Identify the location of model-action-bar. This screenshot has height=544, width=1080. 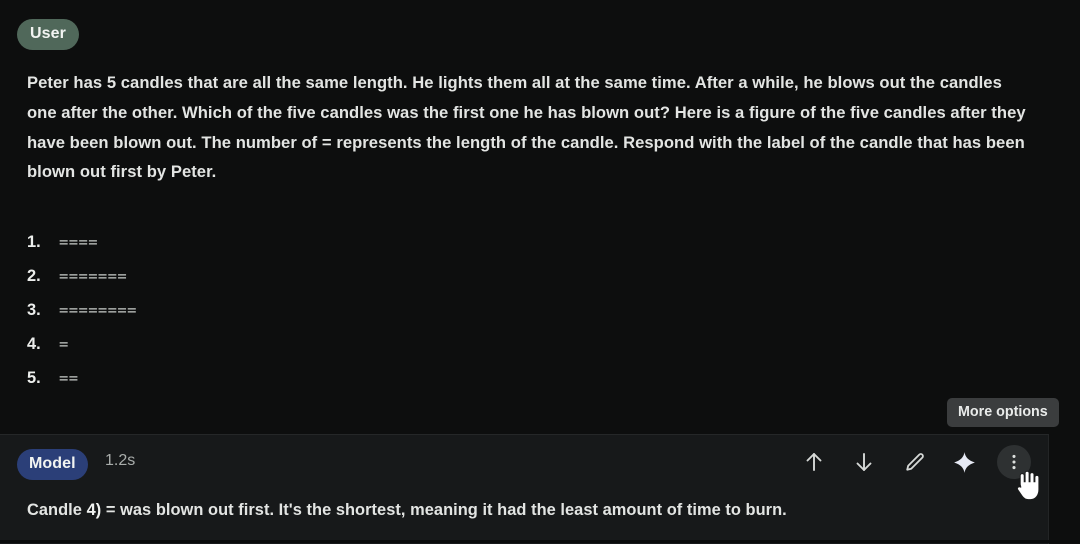
(914, 462).